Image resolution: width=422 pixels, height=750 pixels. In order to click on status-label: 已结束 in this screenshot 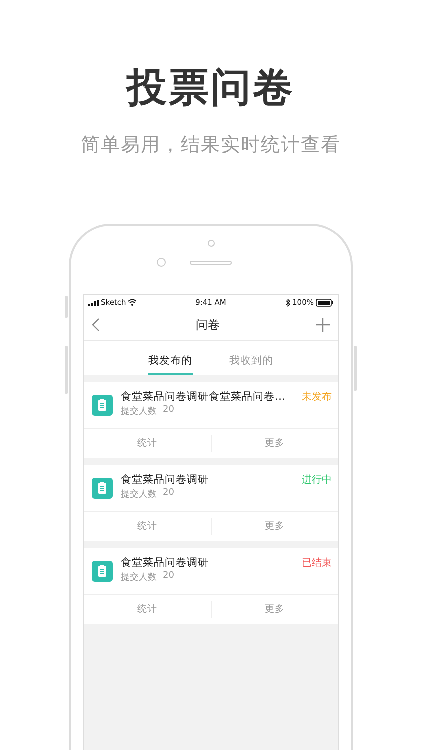, I will do `click(317, 563)`.